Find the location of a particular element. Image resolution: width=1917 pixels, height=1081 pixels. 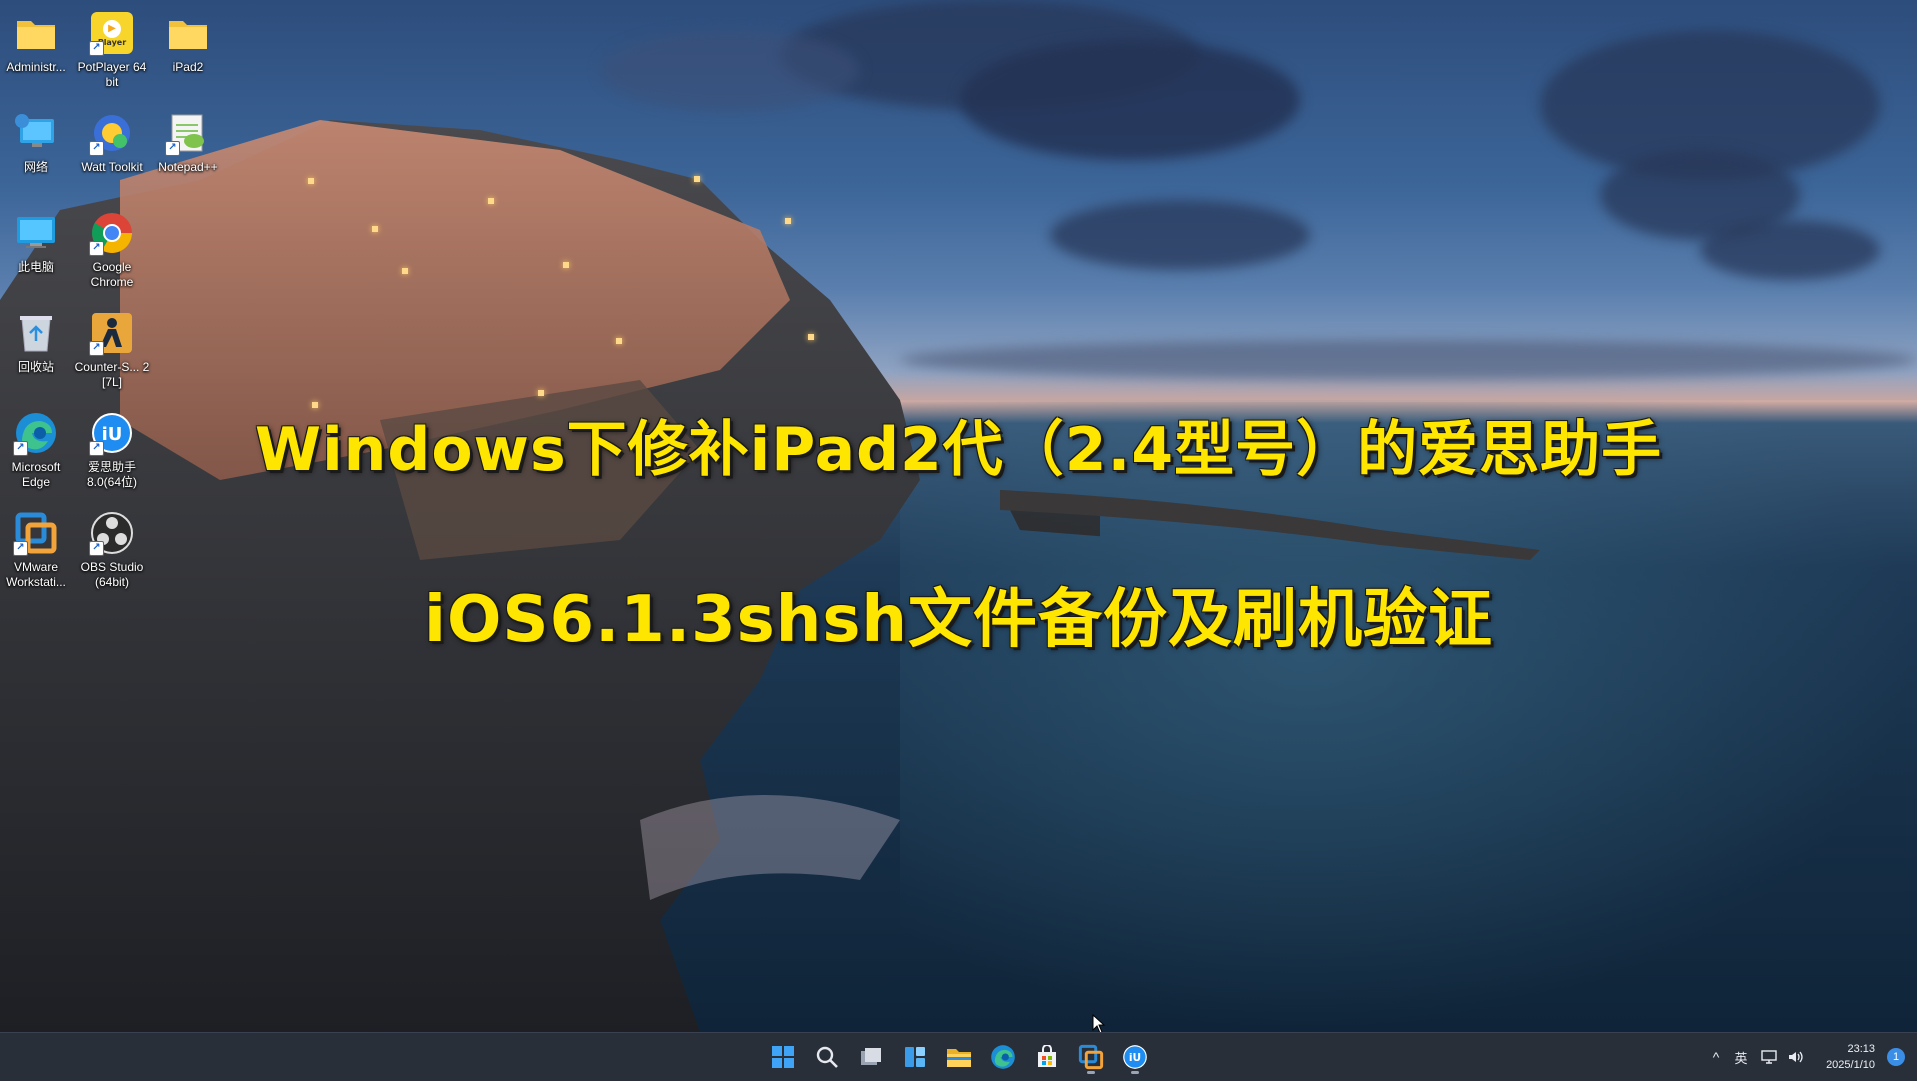

potplayer-icon: ▶ Player ↗ is located at coordinates (112, 33).